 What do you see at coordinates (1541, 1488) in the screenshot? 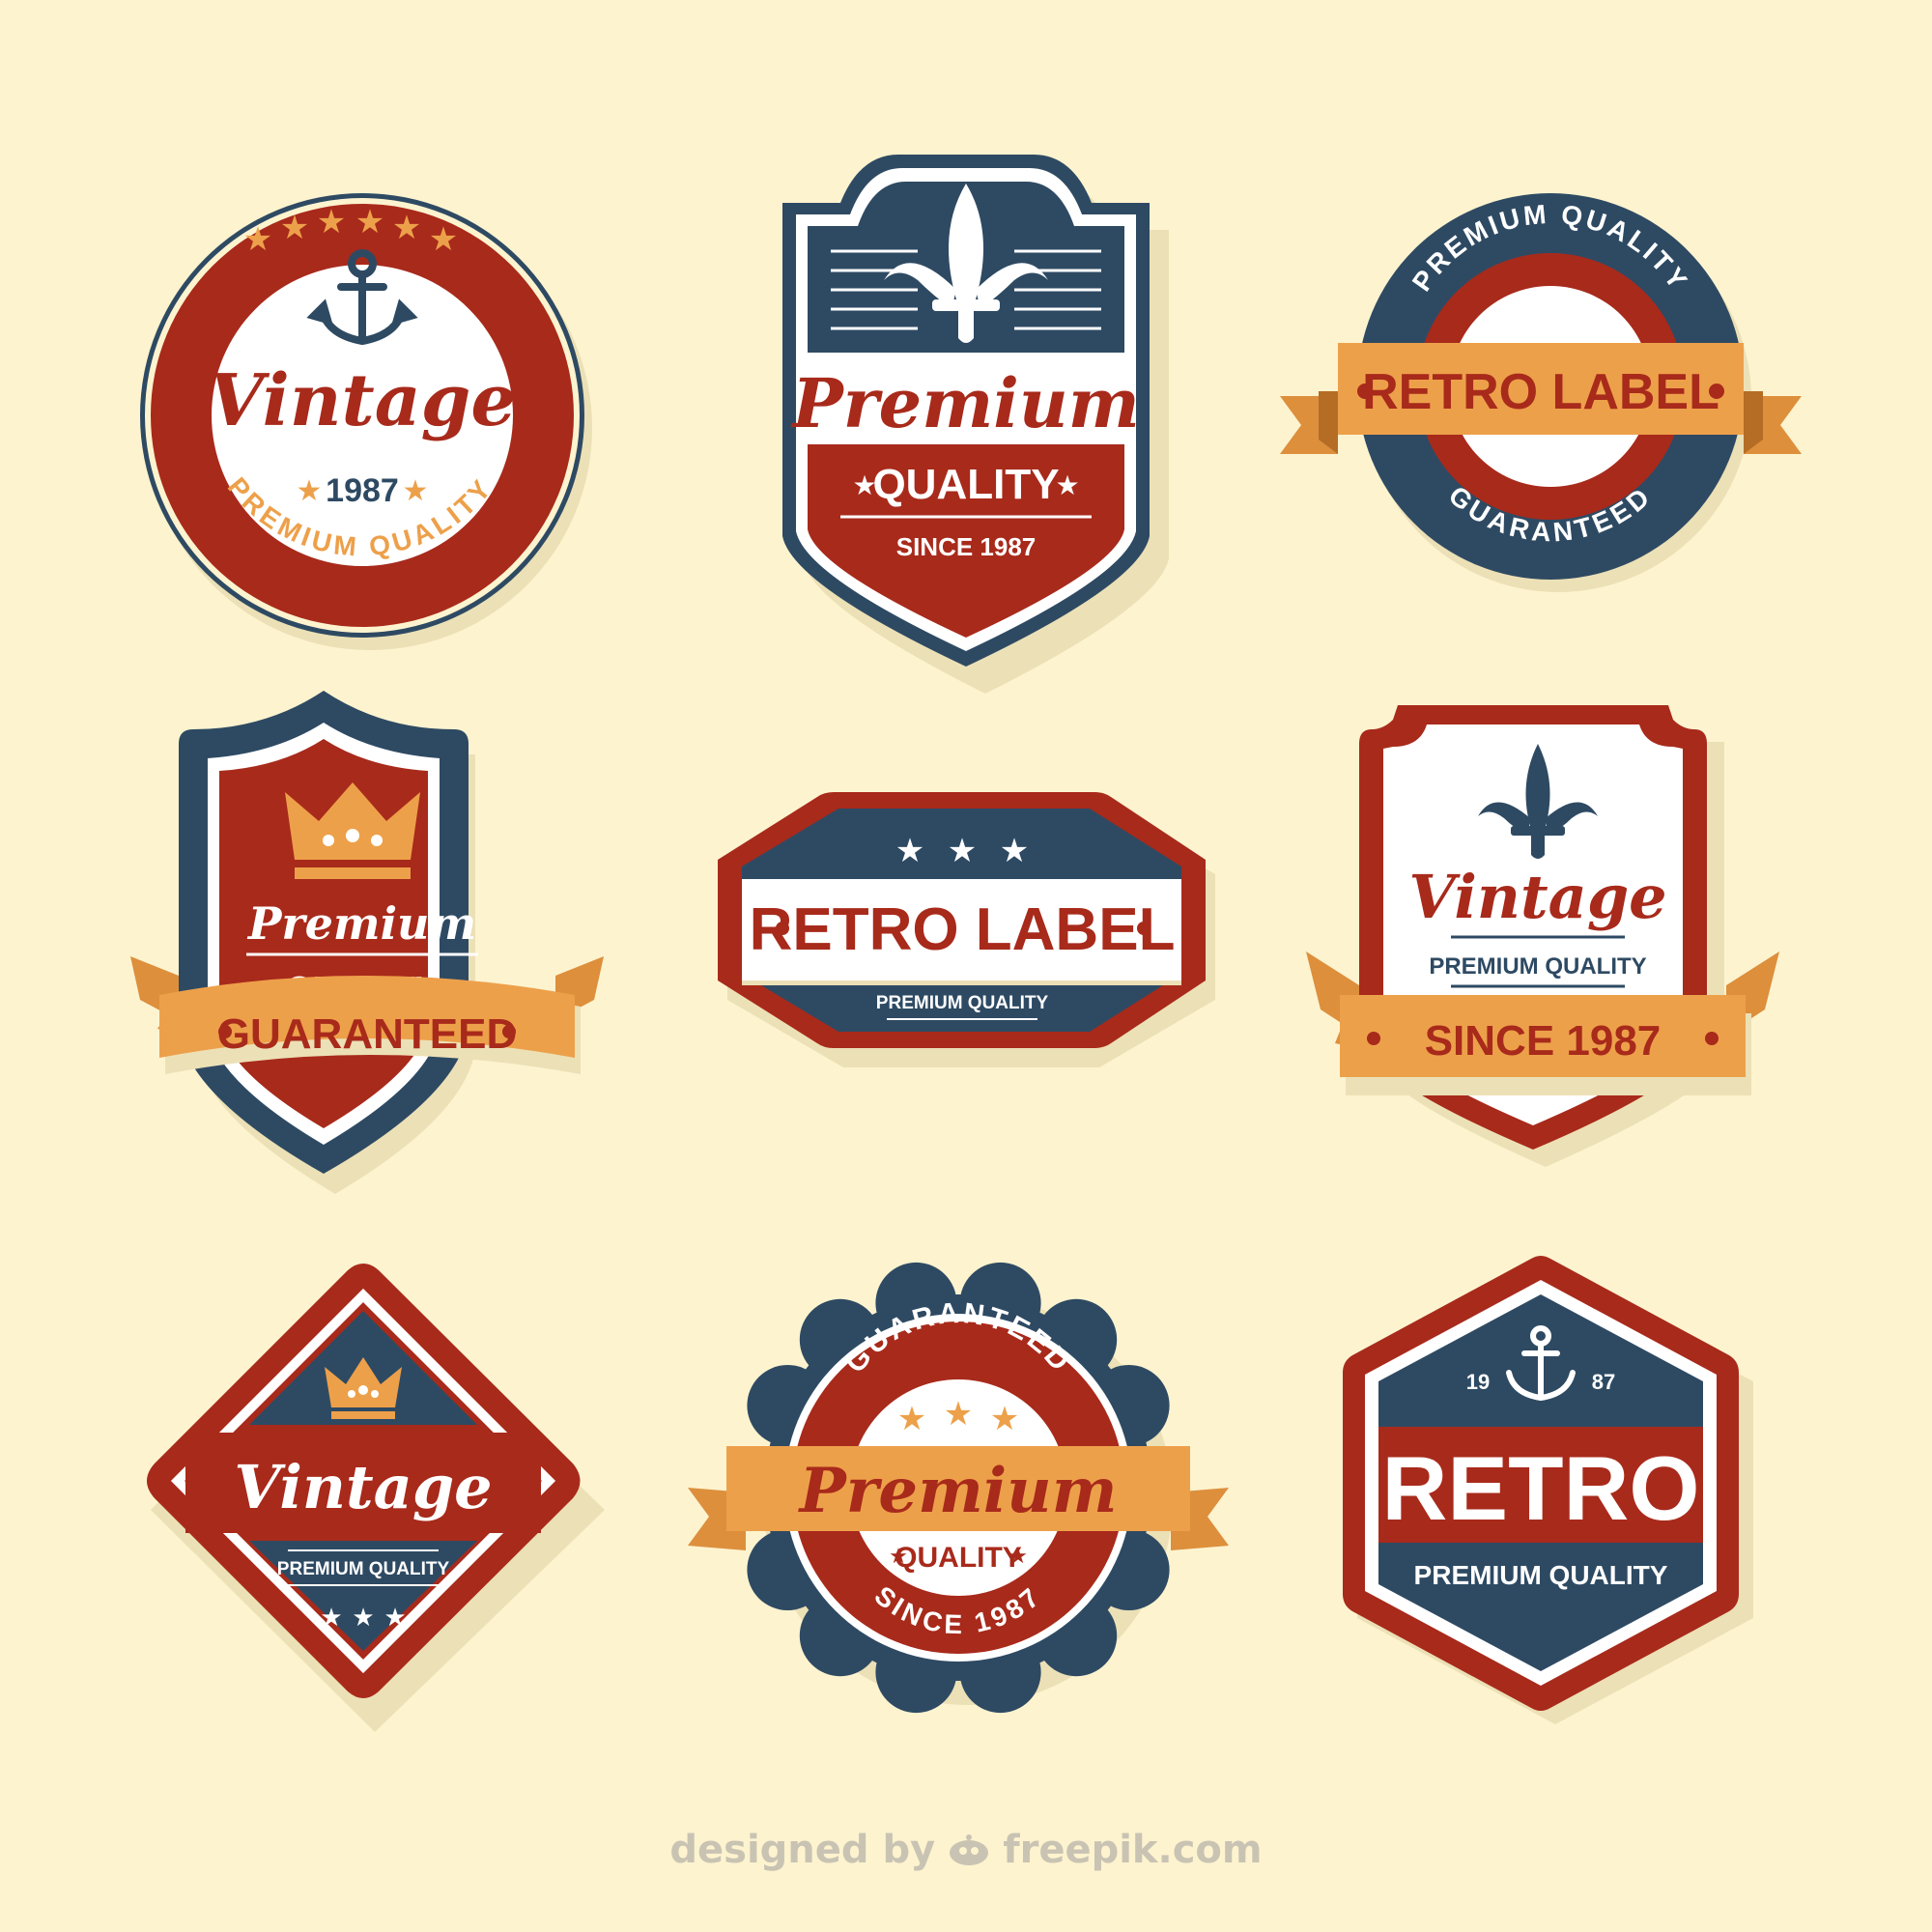
I see `badge-title: RETRO` at bounding box center [1541, 1488].